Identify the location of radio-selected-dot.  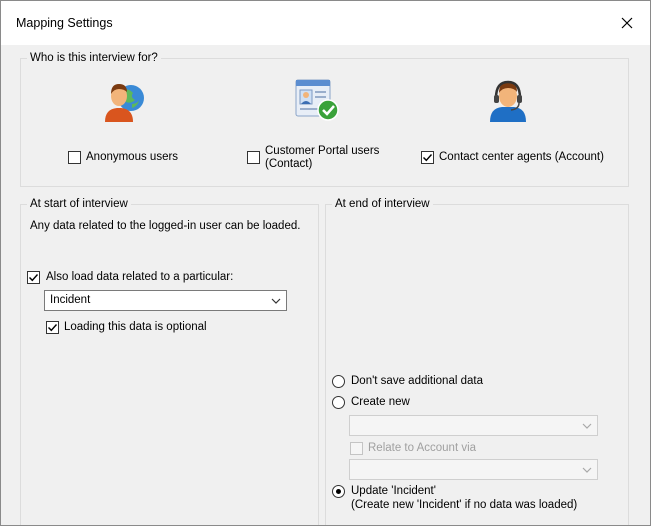
(338, 491).